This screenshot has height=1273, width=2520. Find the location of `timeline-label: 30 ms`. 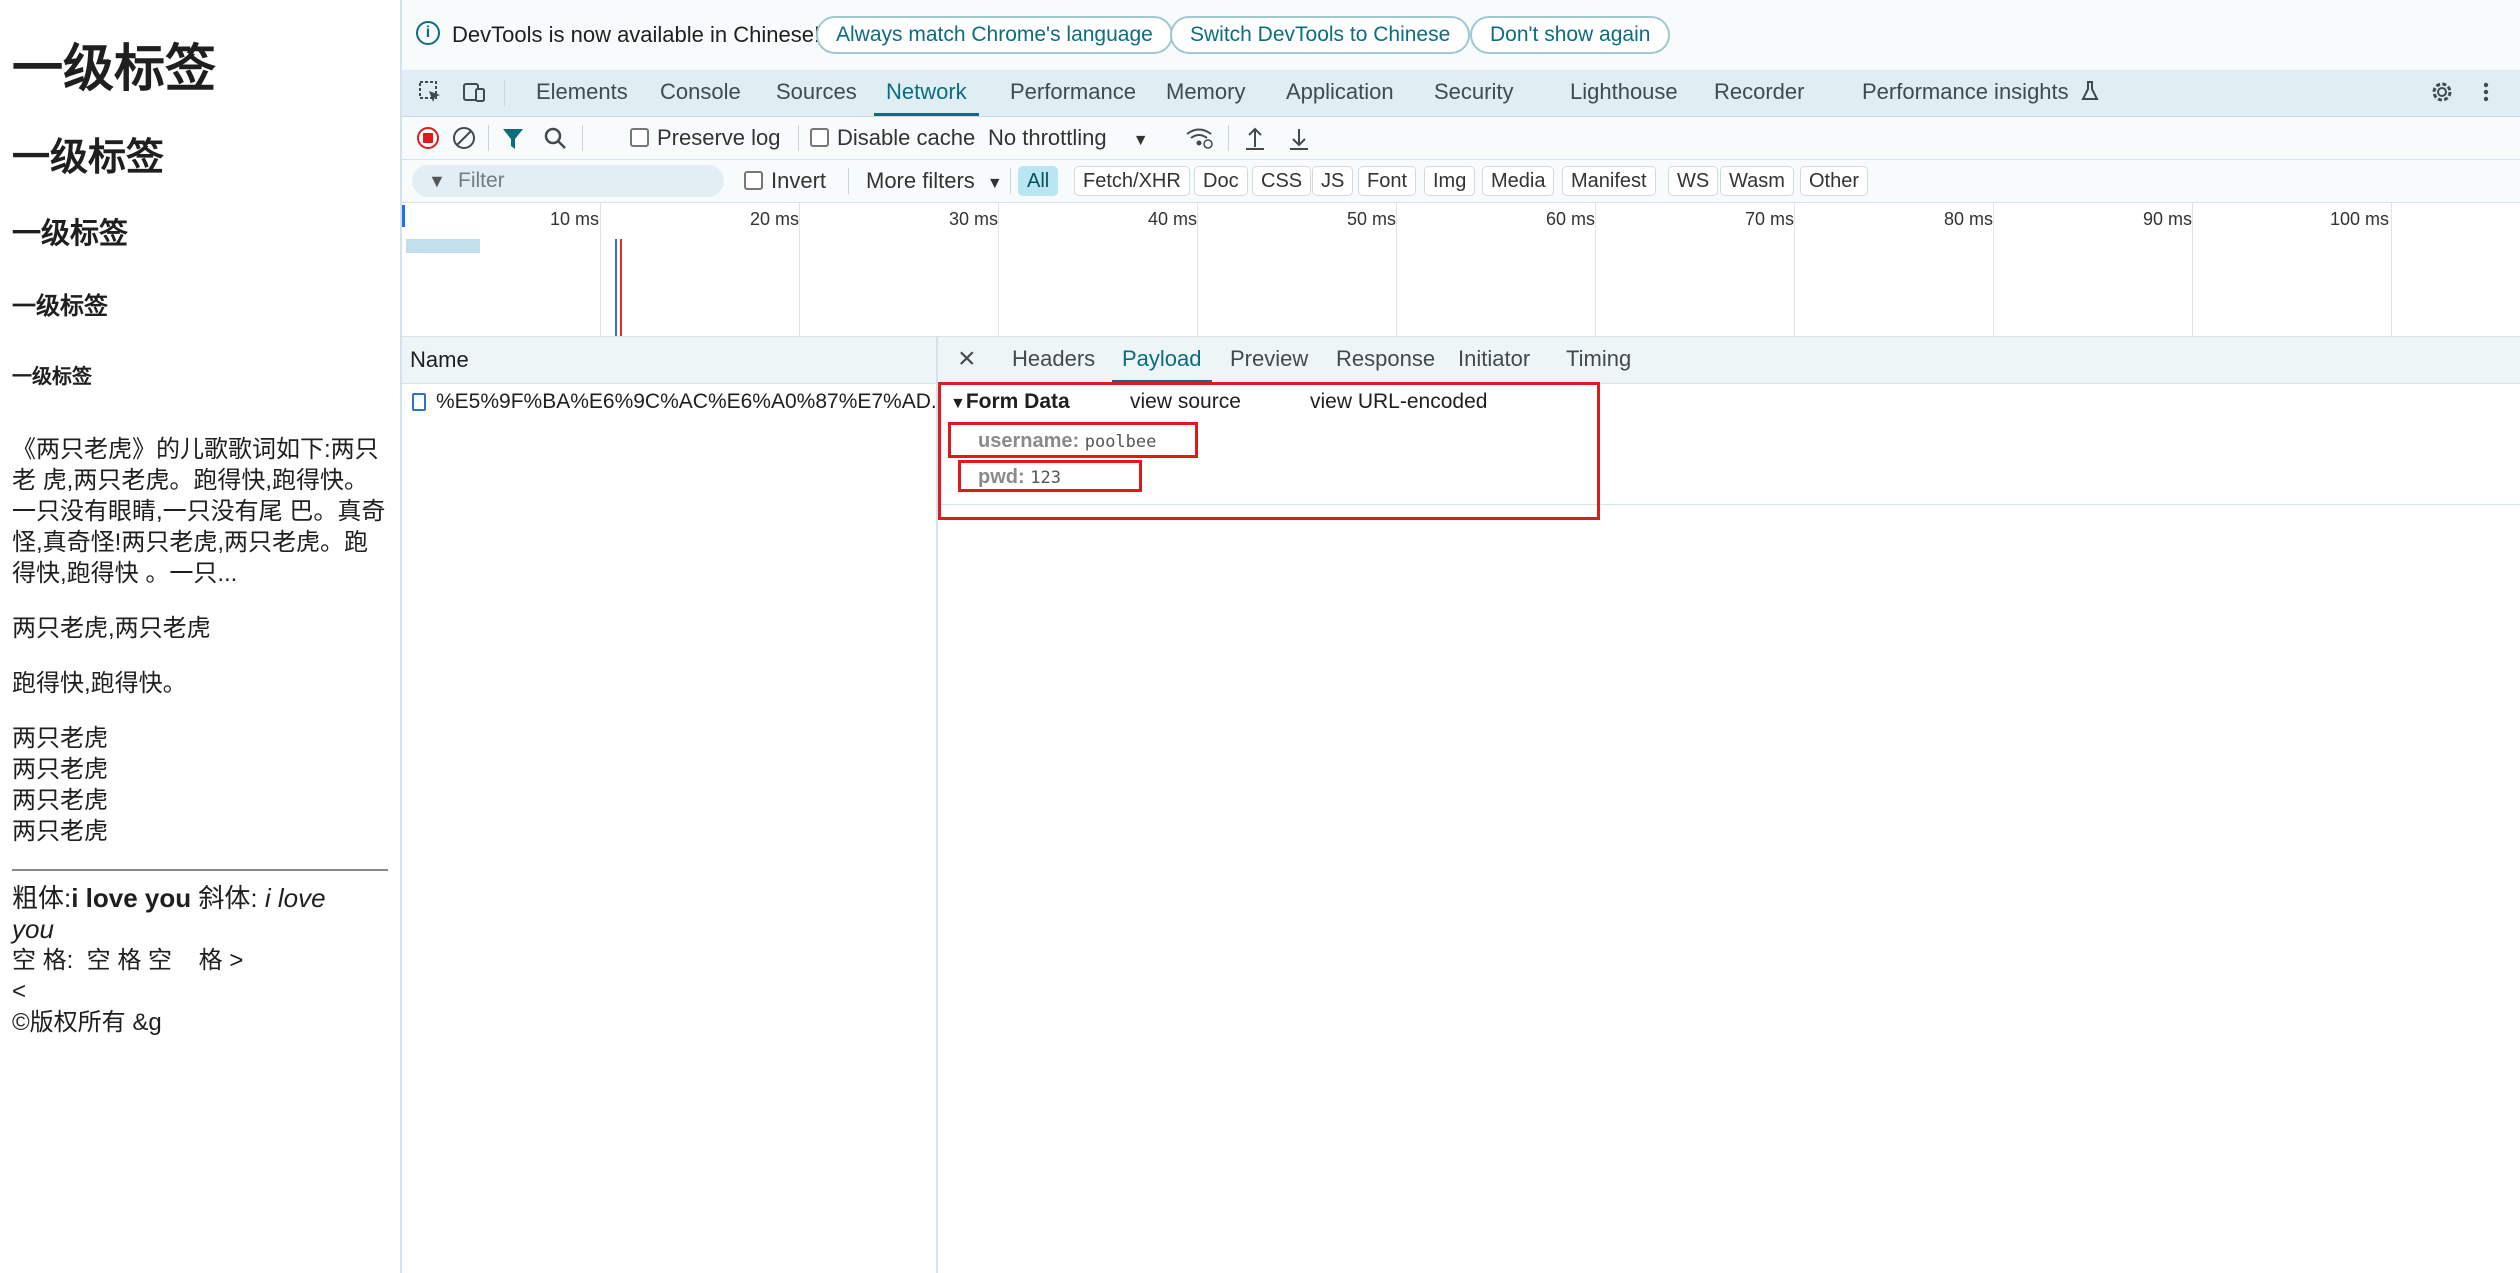

timeline-label: 30 ms is located at coordinates (974, 219).